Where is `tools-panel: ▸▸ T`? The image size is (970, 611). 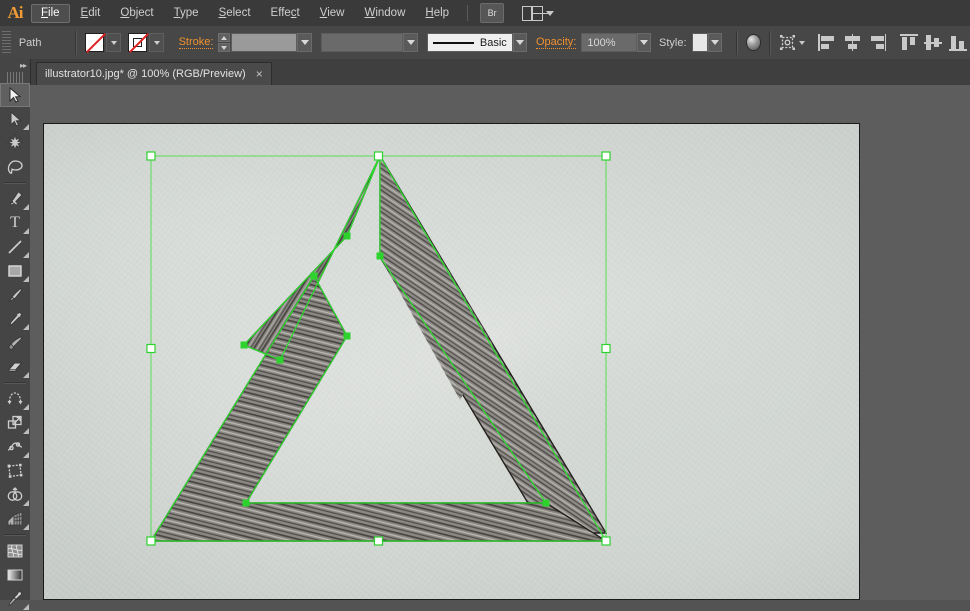
tools-panel: ▸▸ T is located at coordinates (15, 334).